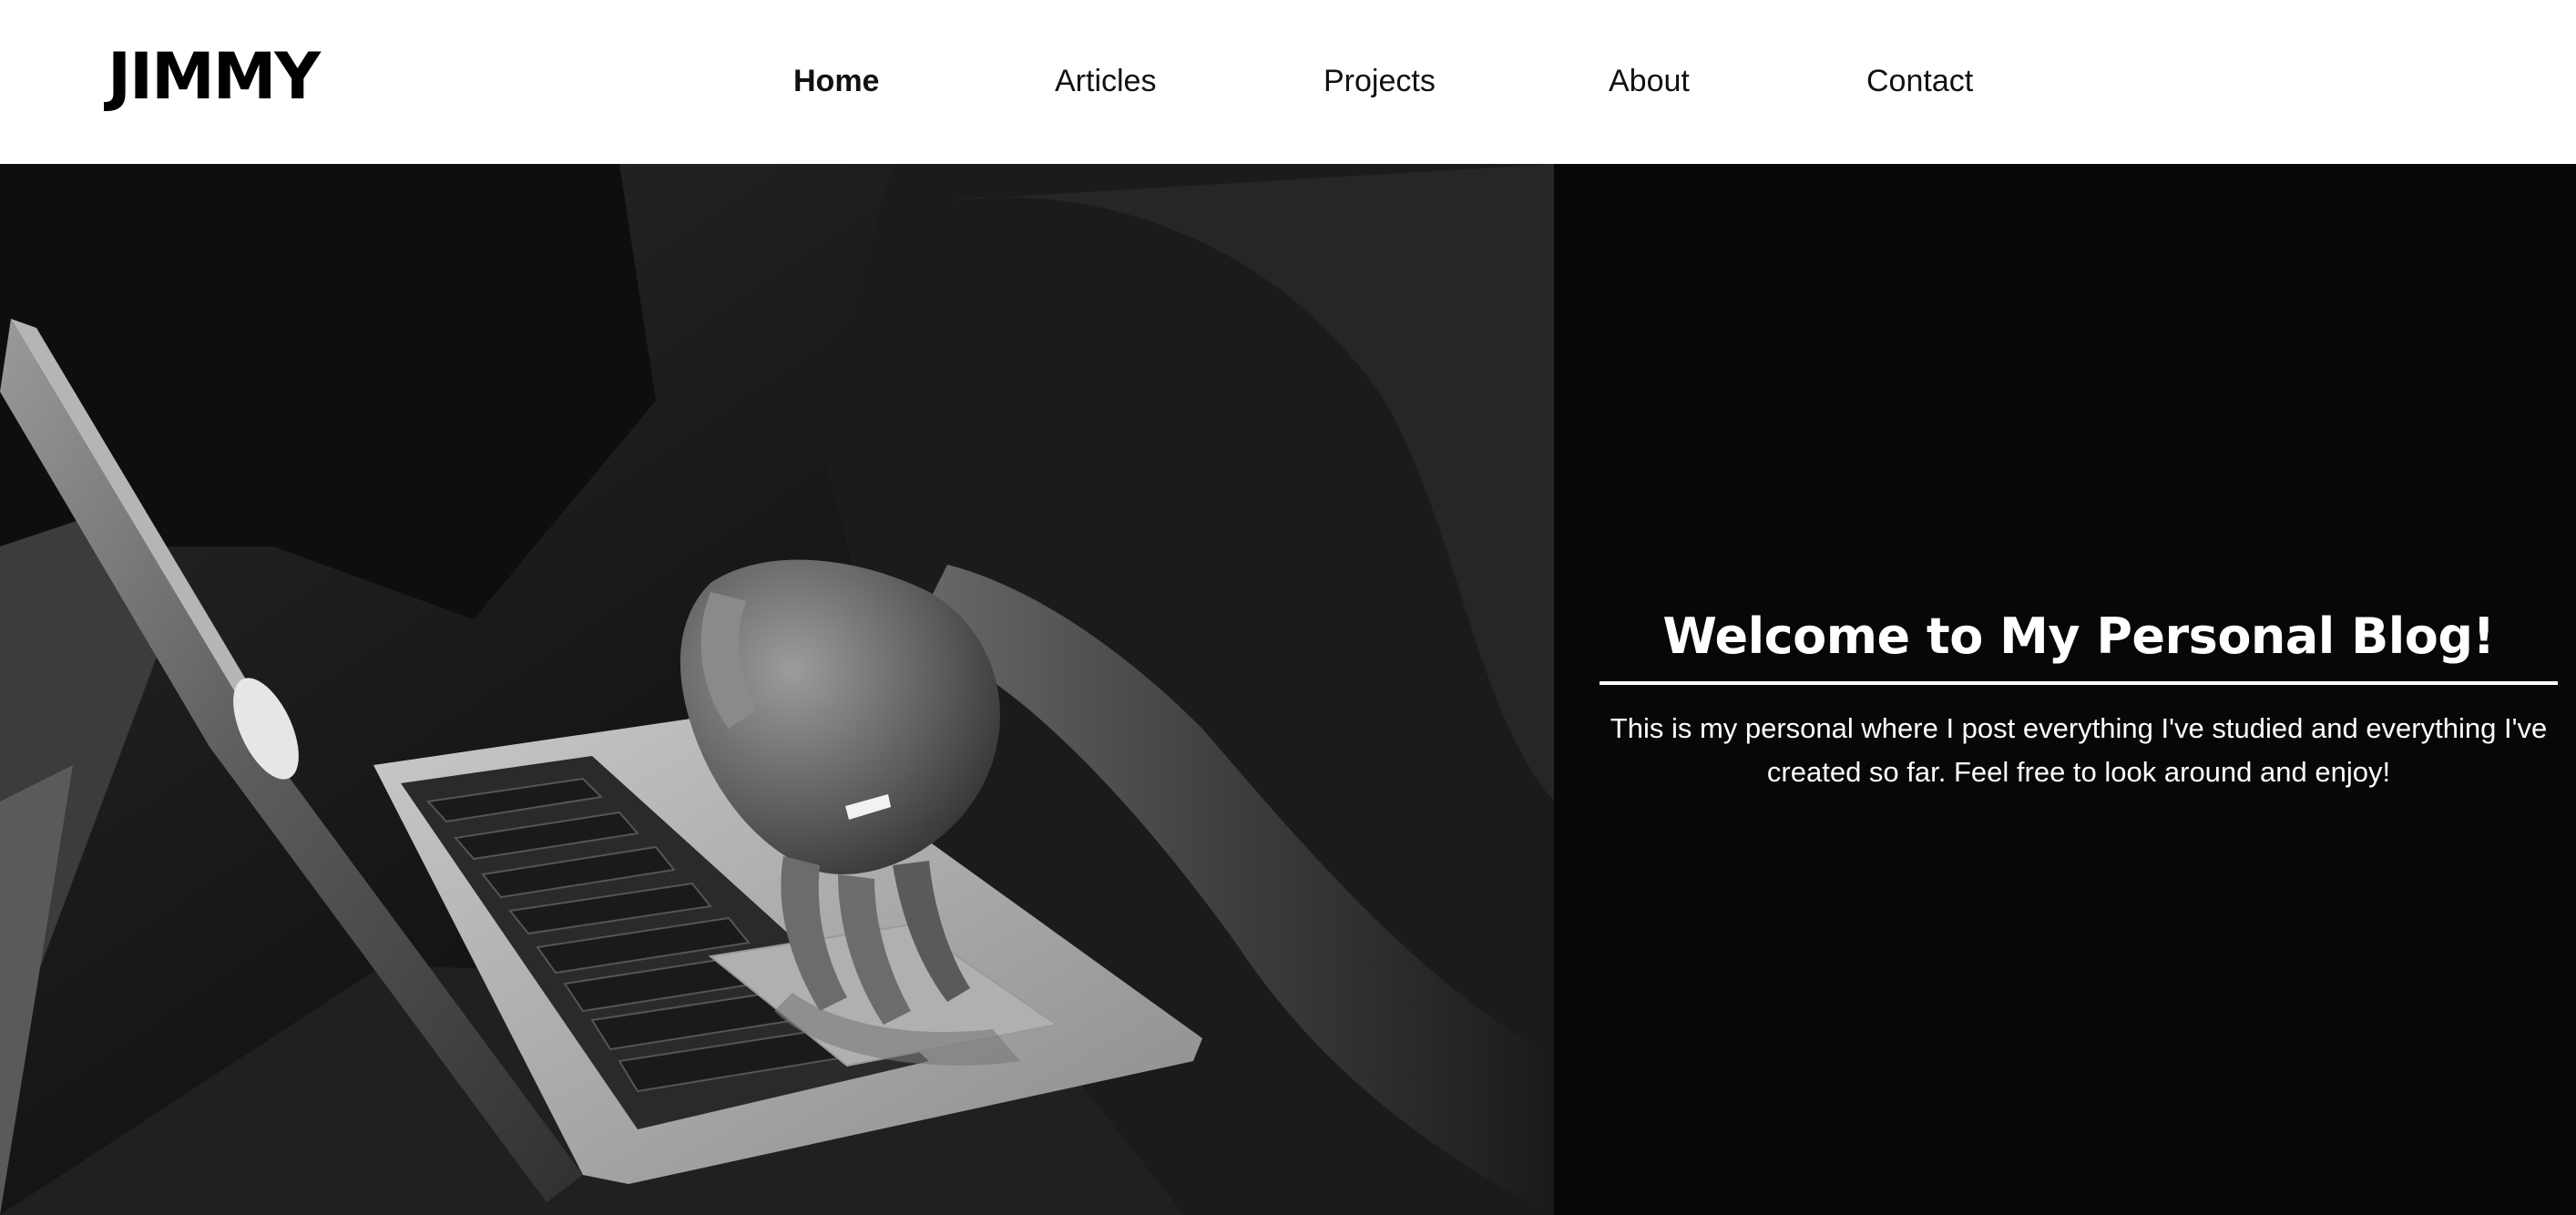 This screenshot has height=1215, width=2576. Describe the element at coordinates (1105, 81) in the screenshot. I see `nav-link-articles: Articles` at that location.